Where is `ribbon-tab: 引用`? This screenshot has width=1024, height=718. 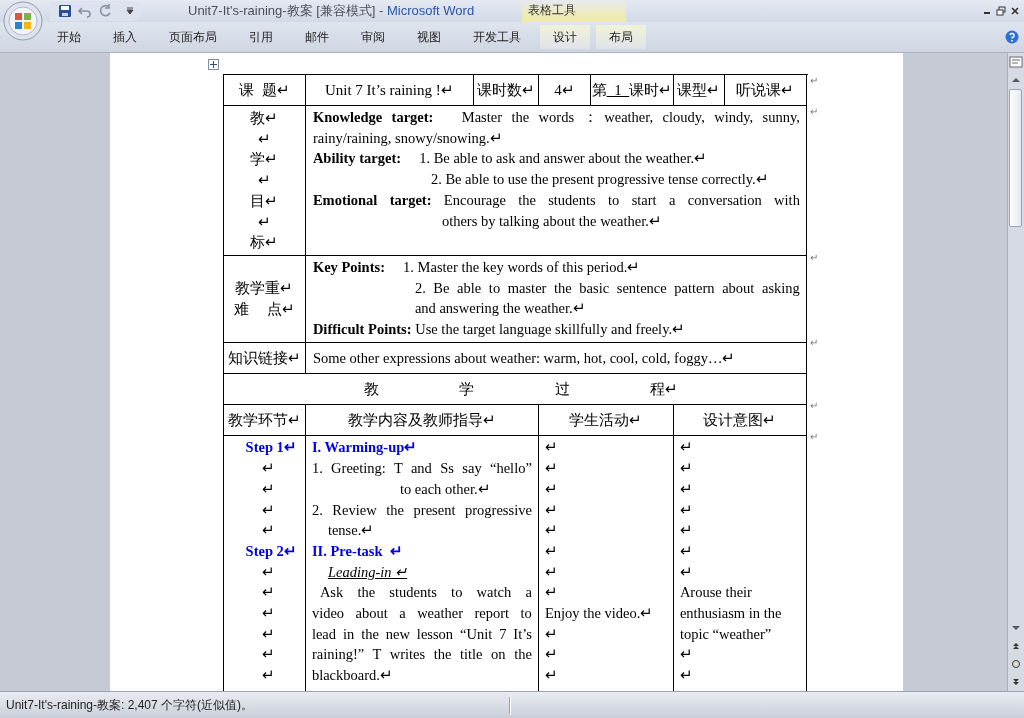
ribbon-tab: 引用 is located at coordinates (261, 37).